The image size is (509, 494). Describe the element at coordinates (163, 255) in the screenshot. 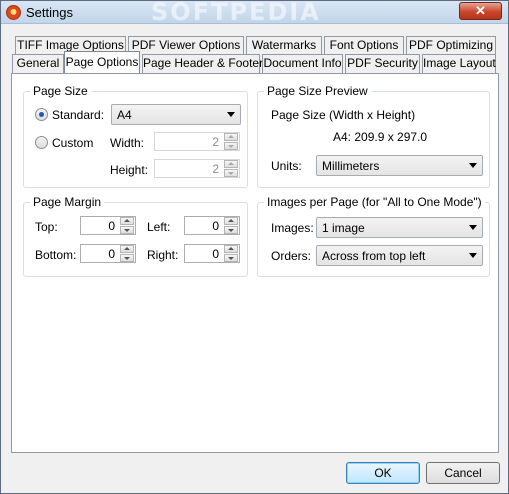

I see `right-margin-label: Right:` at that location.